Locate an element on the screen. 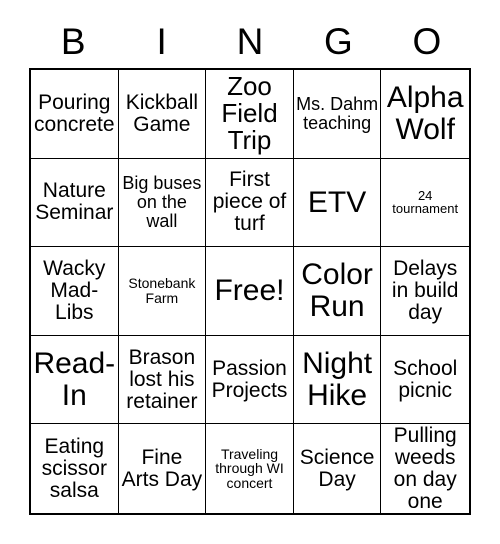  bingo-cell-free: Free! is located at coordinates (250, 291).